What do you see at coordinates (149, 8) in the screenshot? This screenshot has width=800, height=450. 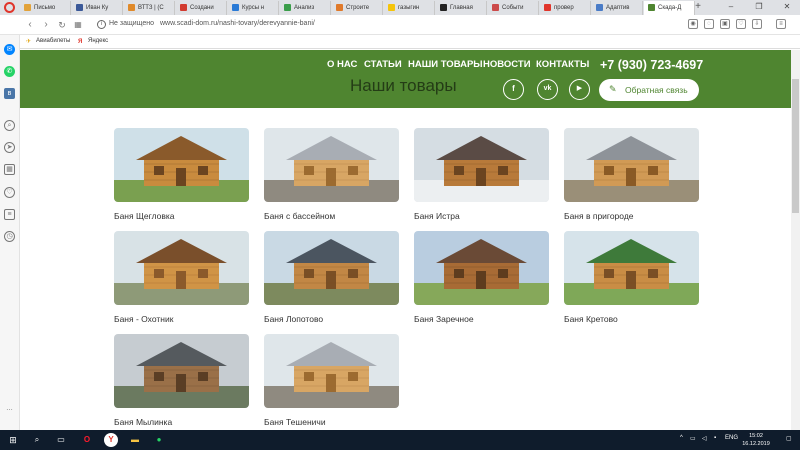 I see `browser-tab: ВТТЗ | (С` at bounding box center [149, 8].